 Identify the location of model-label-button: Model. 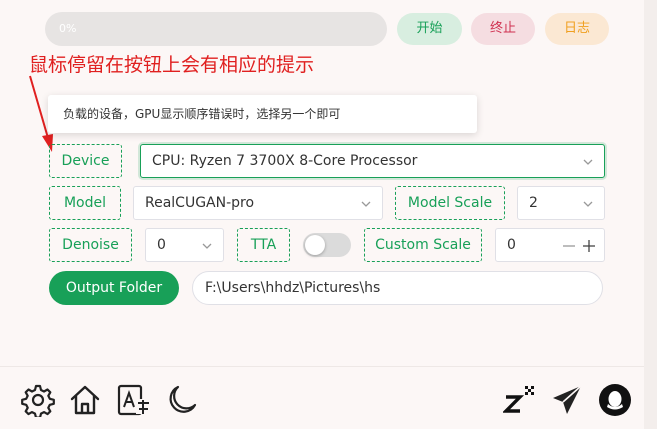
(85, 203).